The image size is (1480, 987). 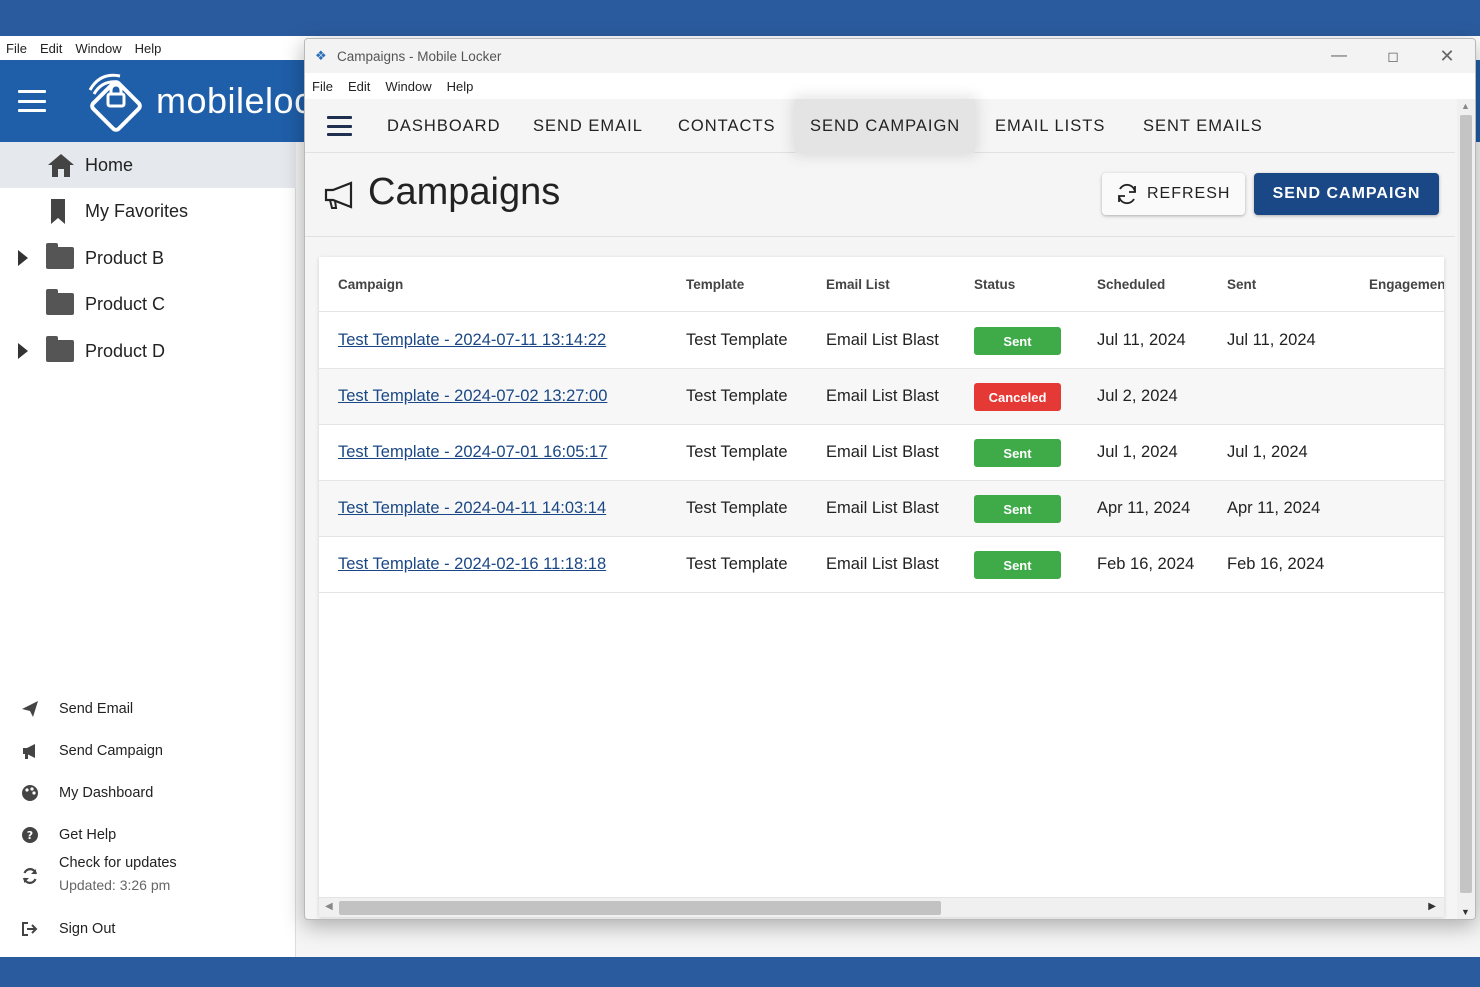 What do you see at coordinates (472, 508) in the screenshot?
I see `campaign-link: Test Template - 2024-04-11 14:03:14` at bounding box center [472, 508].